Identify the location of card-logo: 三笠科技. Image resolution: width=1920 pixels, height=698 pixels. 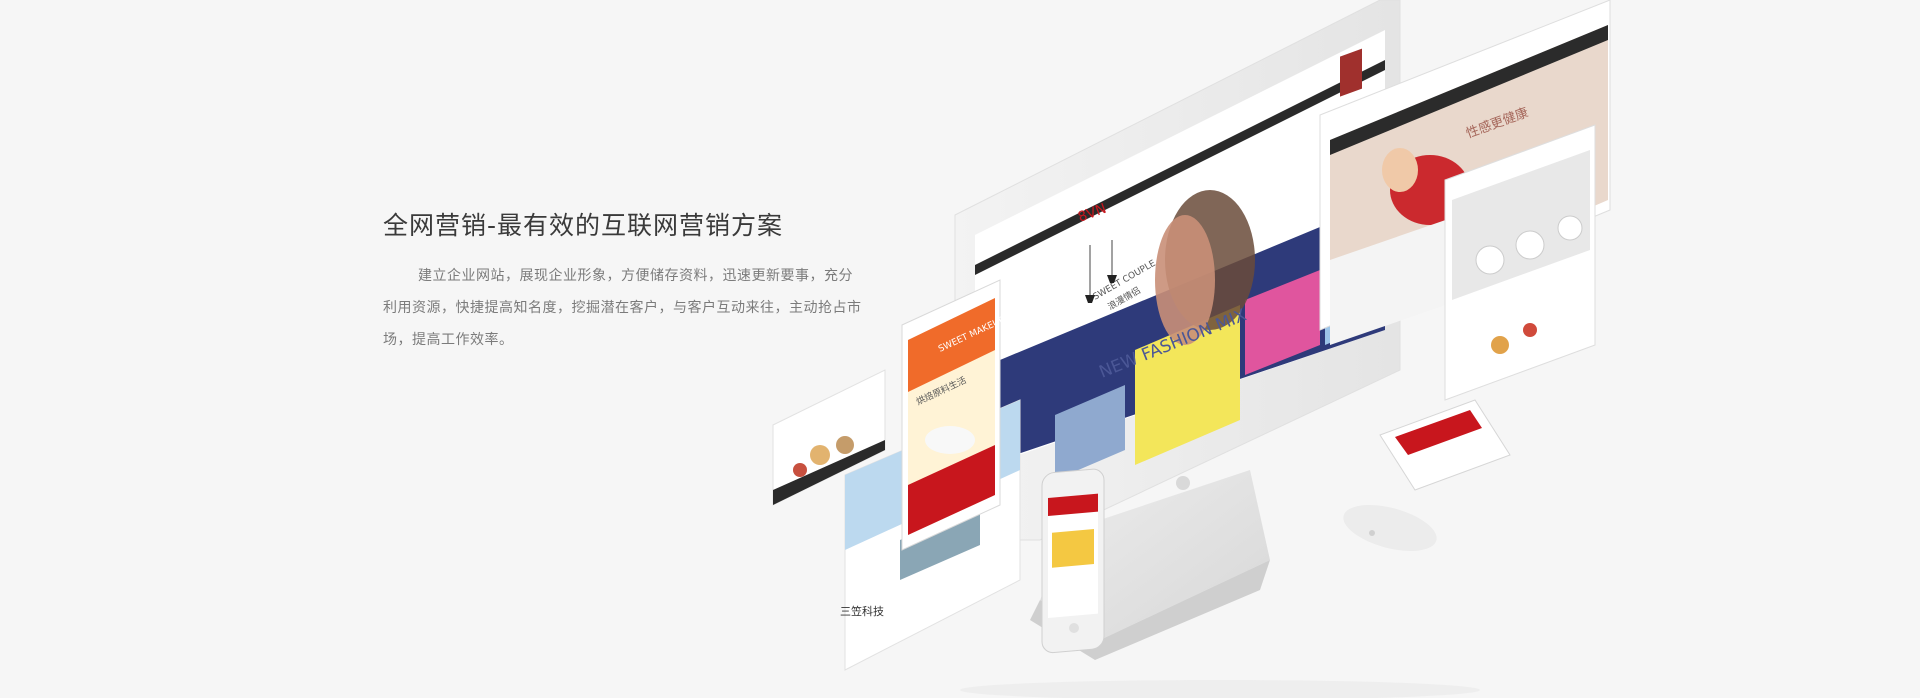
(862, 611).